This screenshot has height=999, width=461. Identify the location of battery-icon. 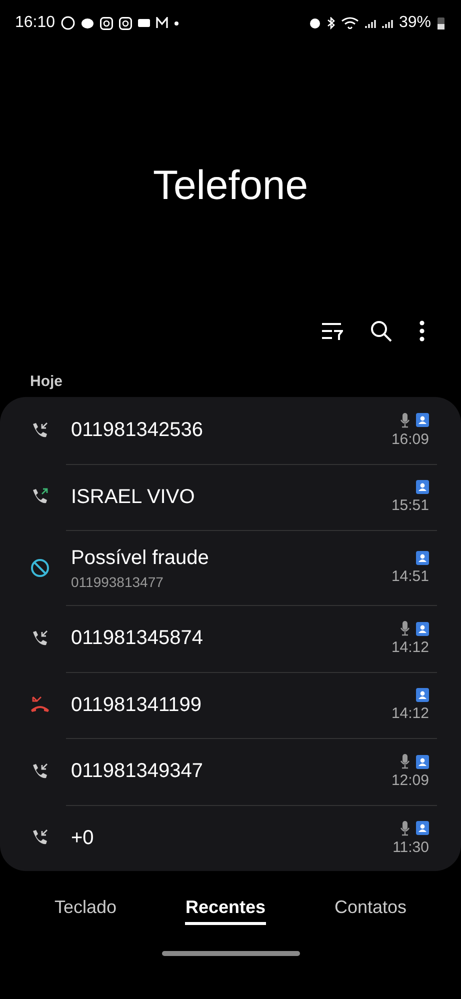
(441, 23).